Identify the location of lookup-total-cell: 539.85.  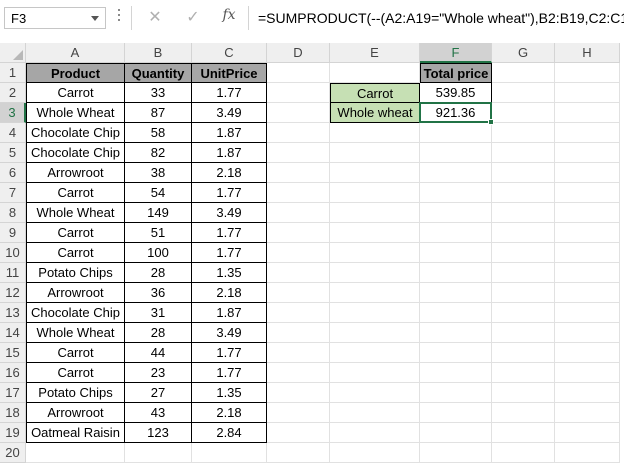
(456, 93).